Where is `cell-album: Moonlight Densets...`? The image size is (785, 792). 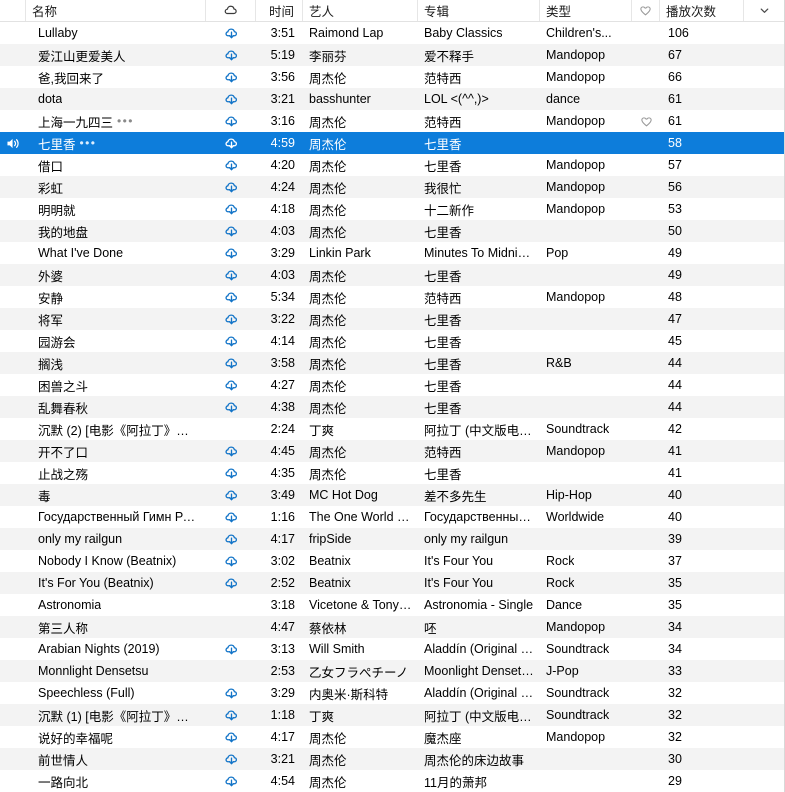
cell-album: Moonlight Densets... is located at coordinates (479, 671).